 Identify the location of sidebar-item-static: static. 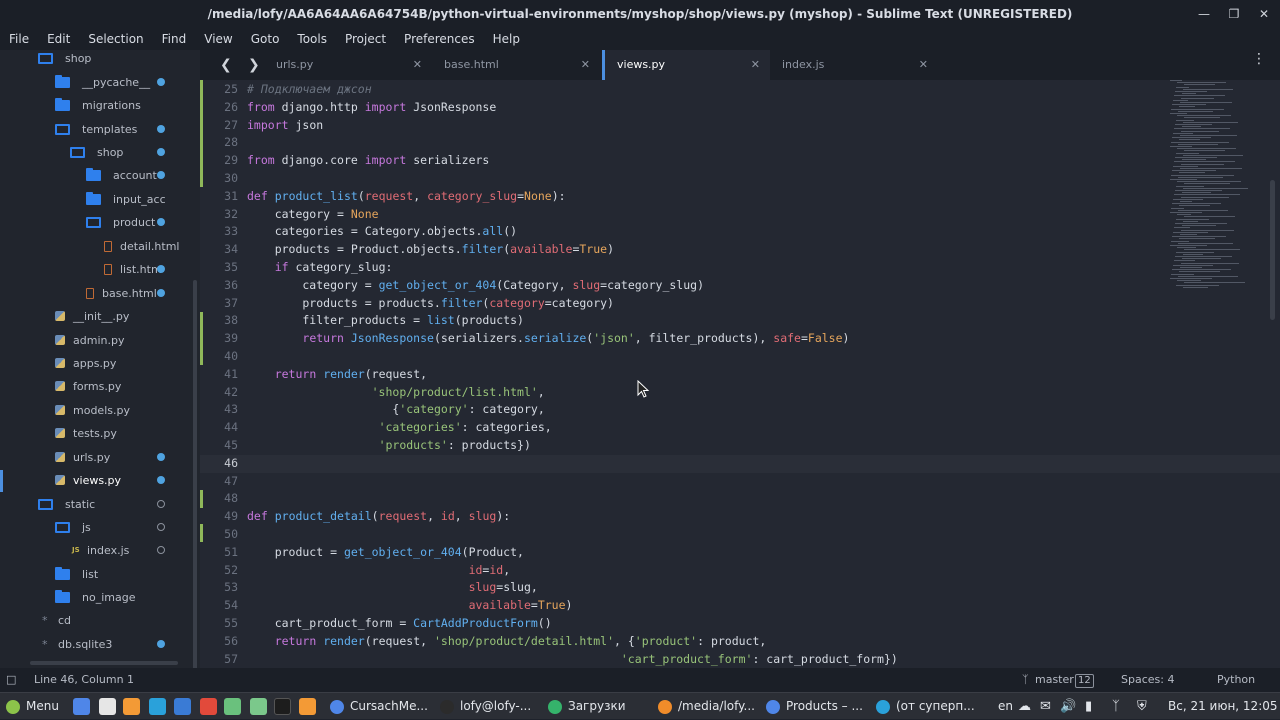
(66, 504).